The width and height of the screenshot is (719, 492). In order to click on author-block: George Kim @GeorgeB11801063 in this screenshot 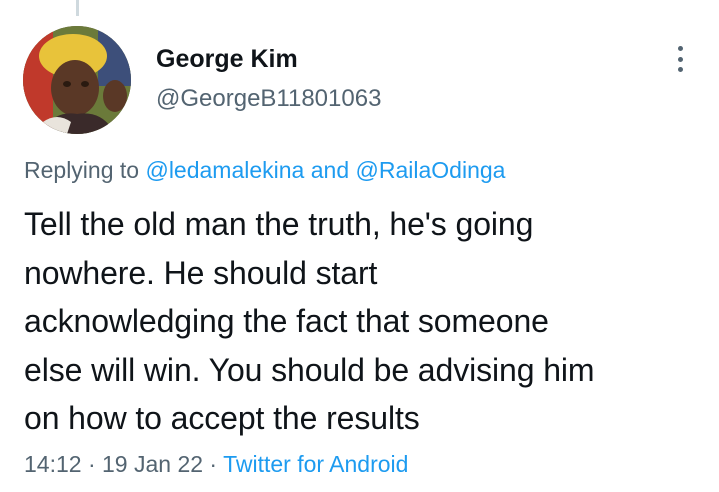, I will do `click(268, 79)`.